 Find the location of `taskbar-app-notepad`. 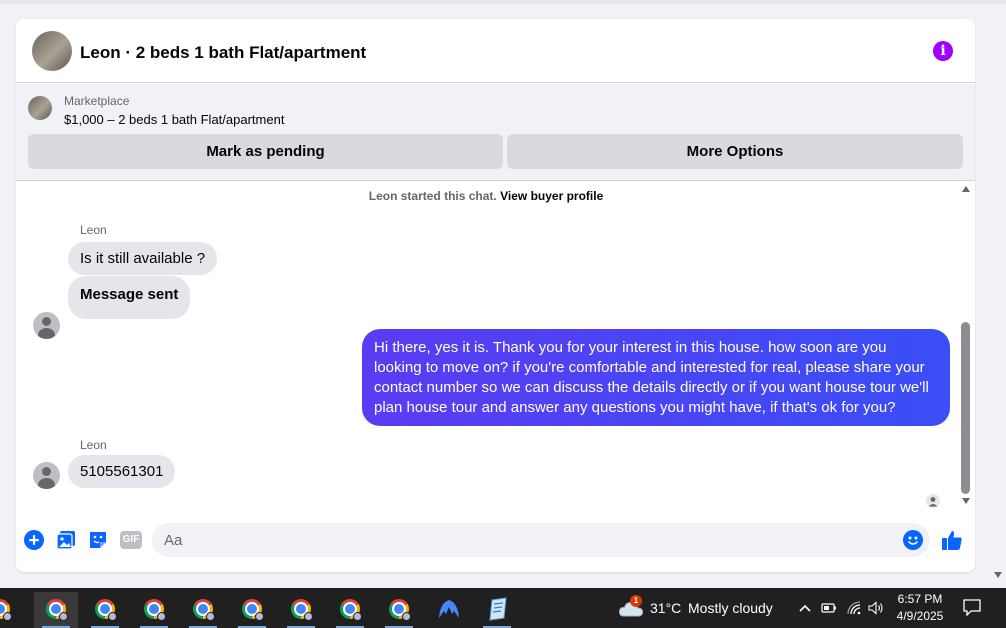

taskbar-app-notepad is located at coordinates (497, 610).